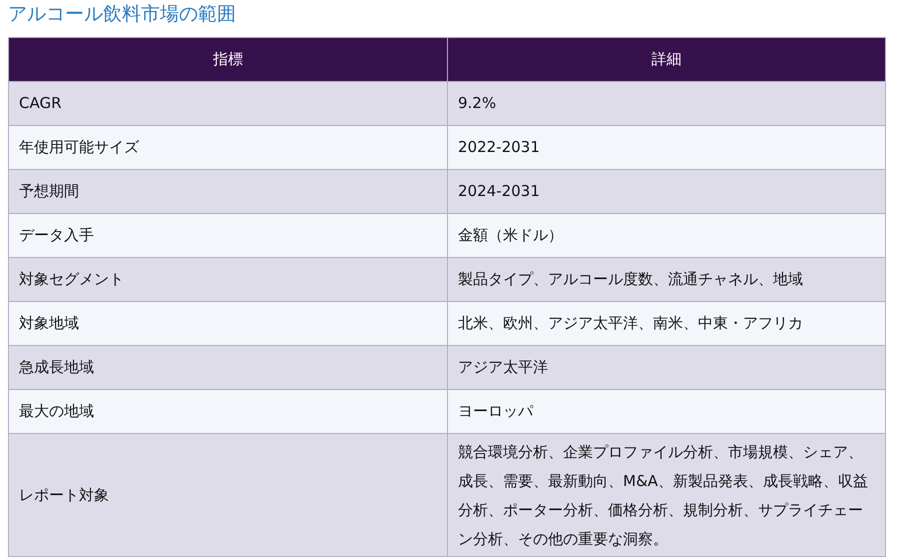  Describe the element at coordinates (228, 192) in the screenshot. I see `table-cell: 予想期間` at that location.